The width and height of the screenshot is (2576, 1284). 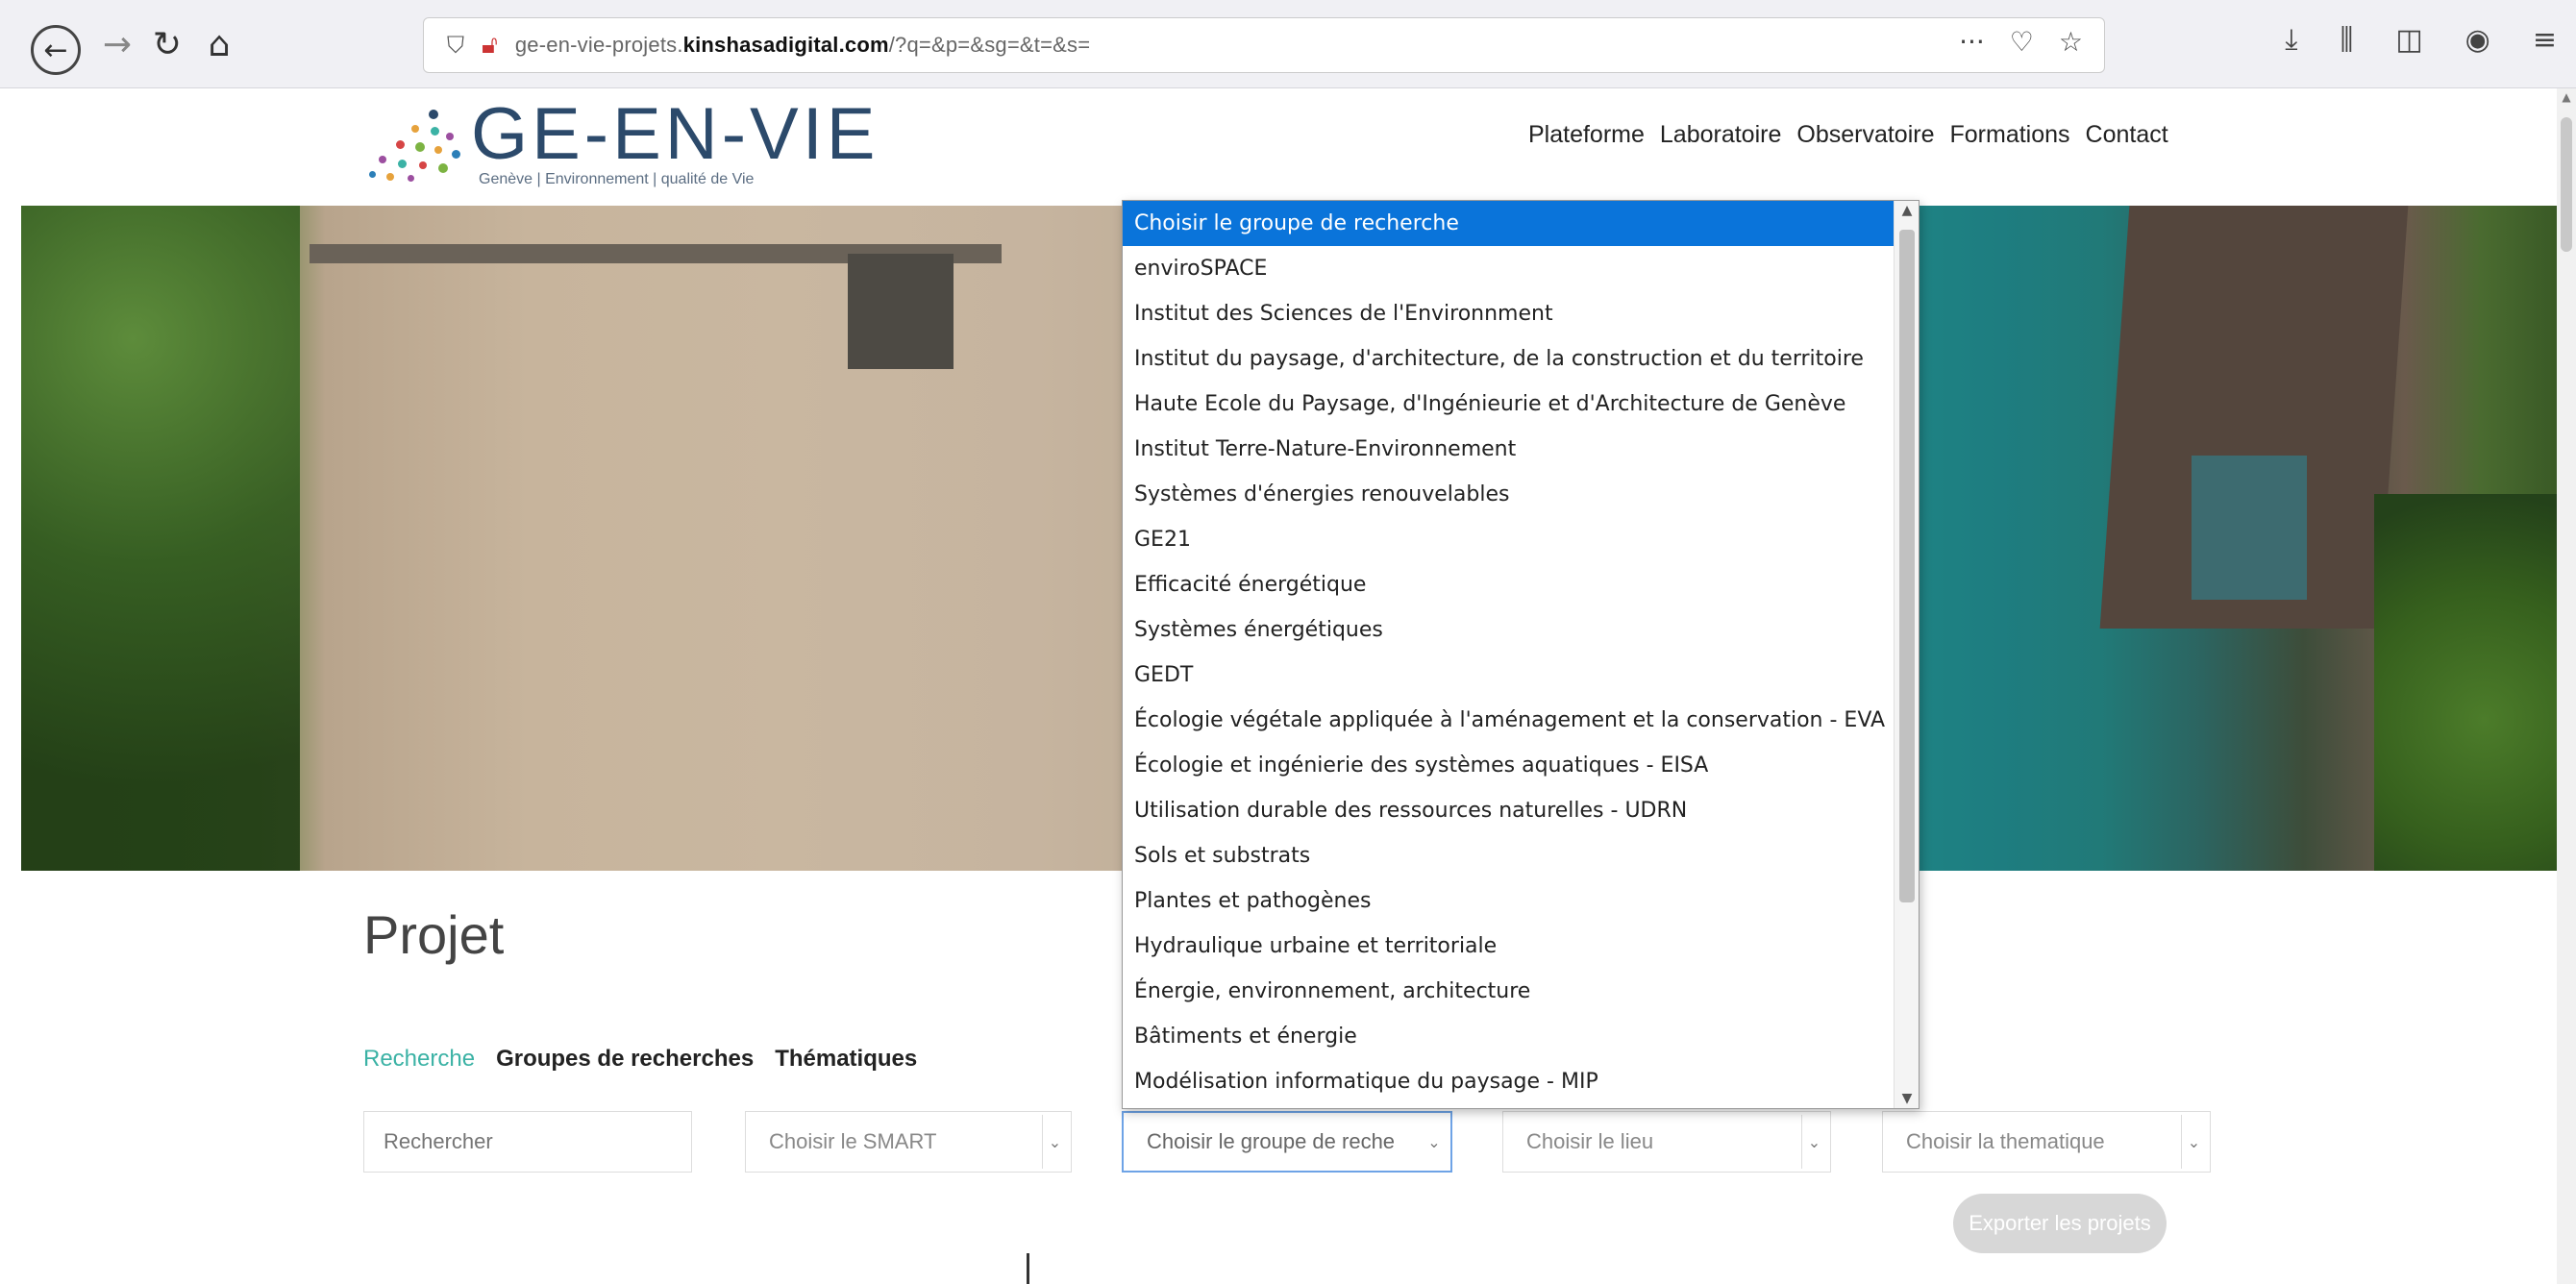 I want to click on logo-subtitle: Genève | Environnement | qualité de Vie, so click(x=617, y=179).